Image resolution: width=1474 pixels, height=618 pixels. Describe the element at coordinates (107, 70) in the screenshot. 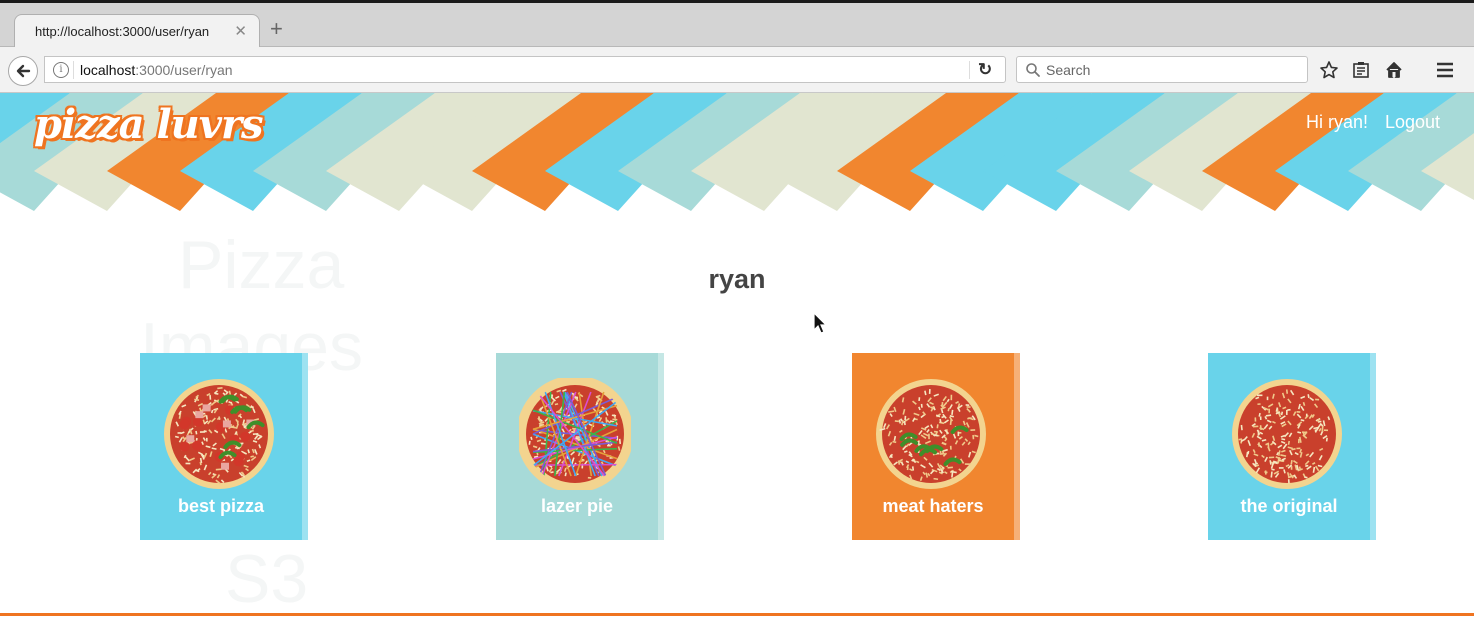

I see `url-host: localhost` at that location.